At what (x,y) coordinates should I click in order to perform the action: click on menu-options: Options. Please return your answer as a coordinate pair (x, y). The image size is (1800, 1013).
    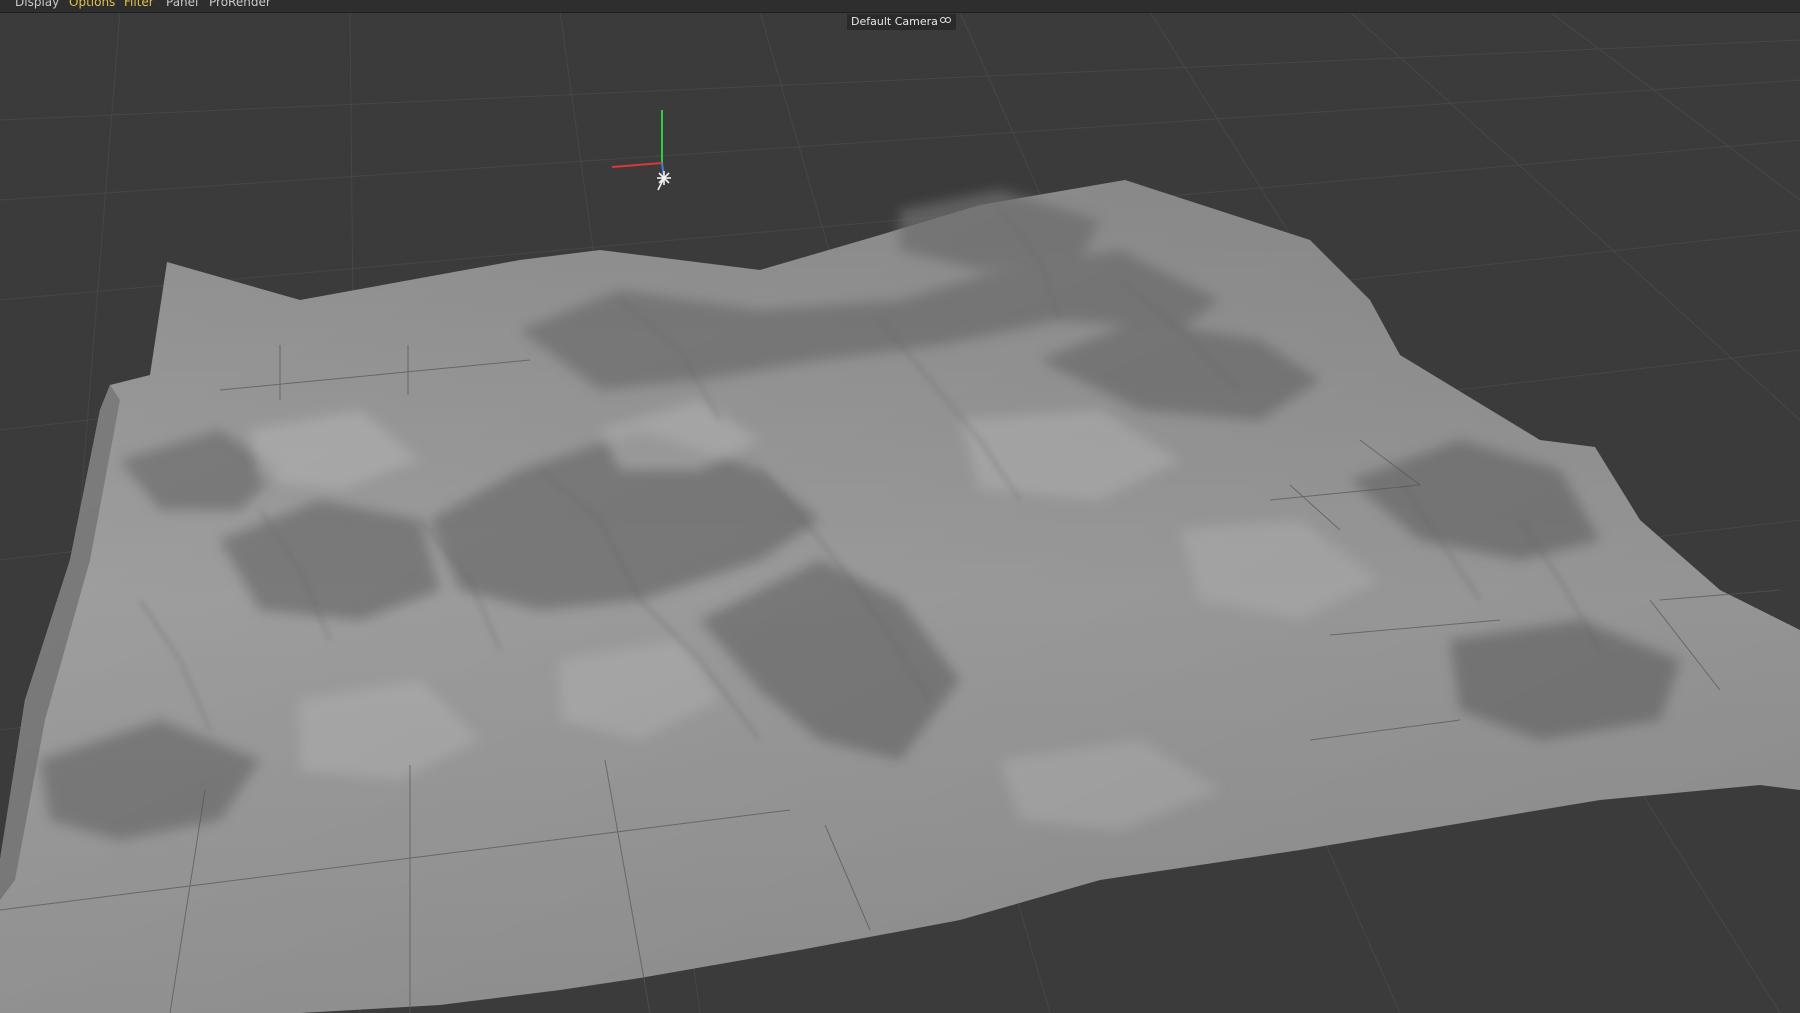
    Looking at the image, I should click on (92, 4).